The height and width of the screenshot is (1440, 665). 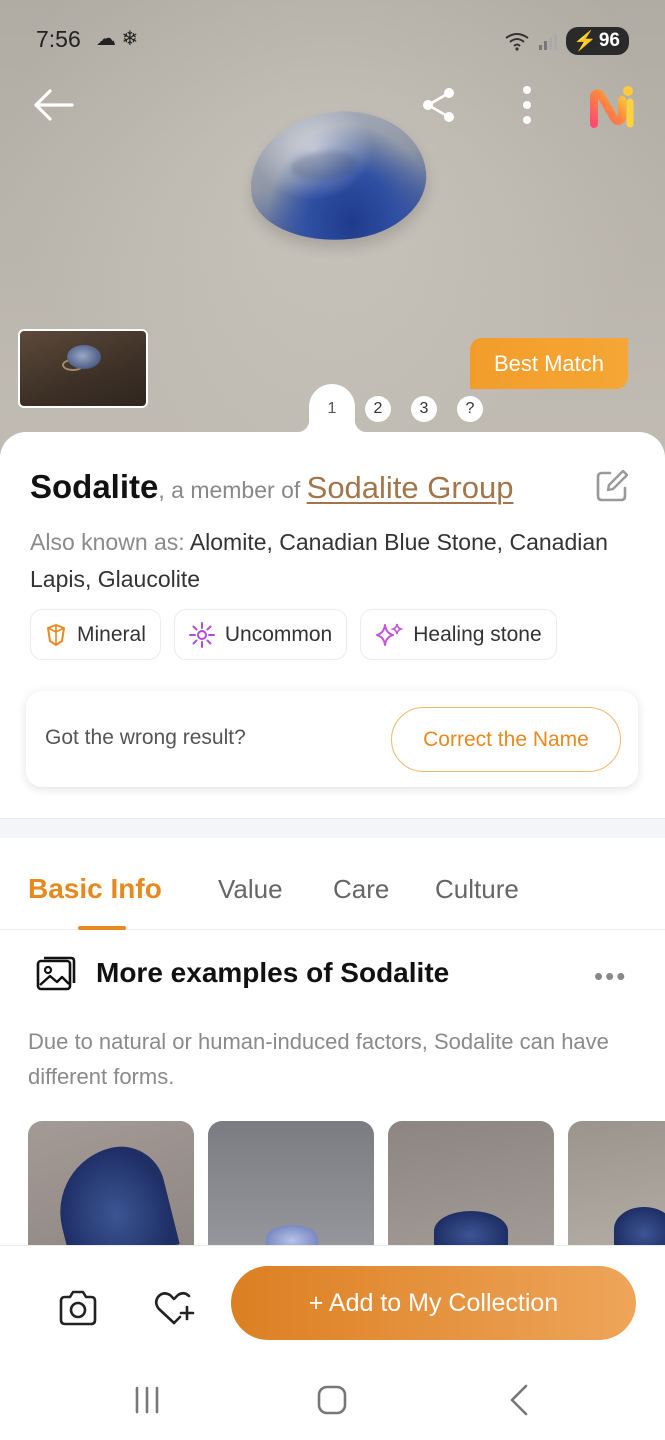 I want to click on examples-more-button: •••, so click(x=610, y=976).